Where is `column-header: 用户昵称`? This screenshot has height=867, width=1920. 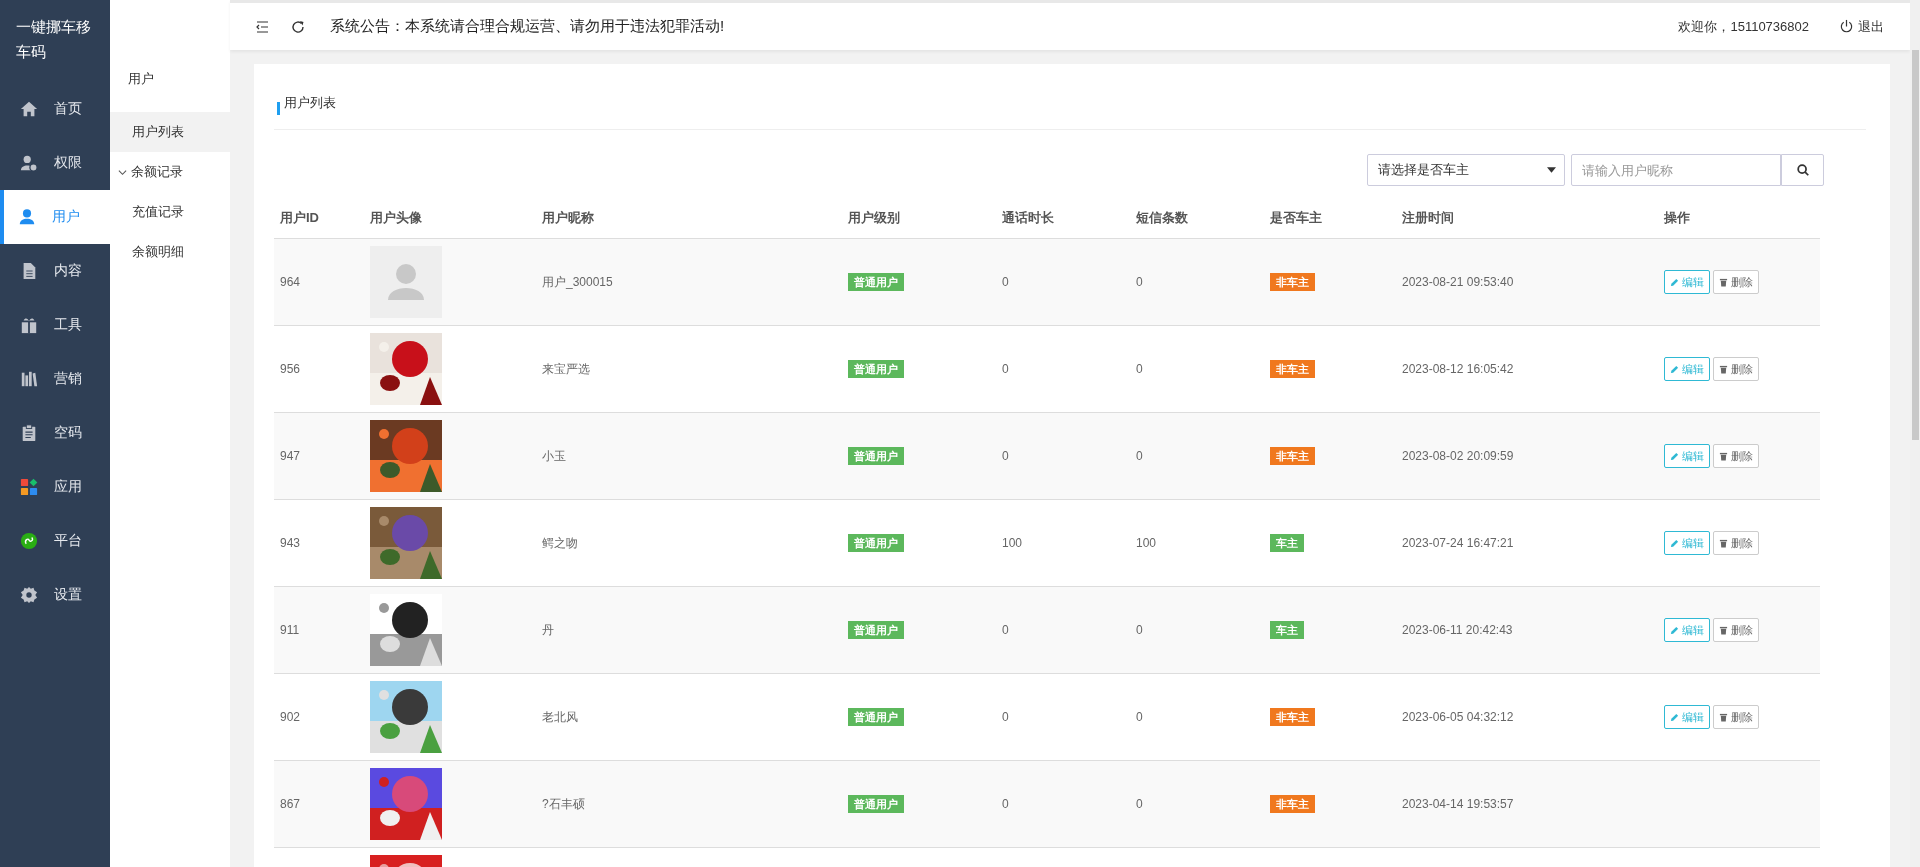
column-header: 用户昵称 is located at coordinates (689, 218).